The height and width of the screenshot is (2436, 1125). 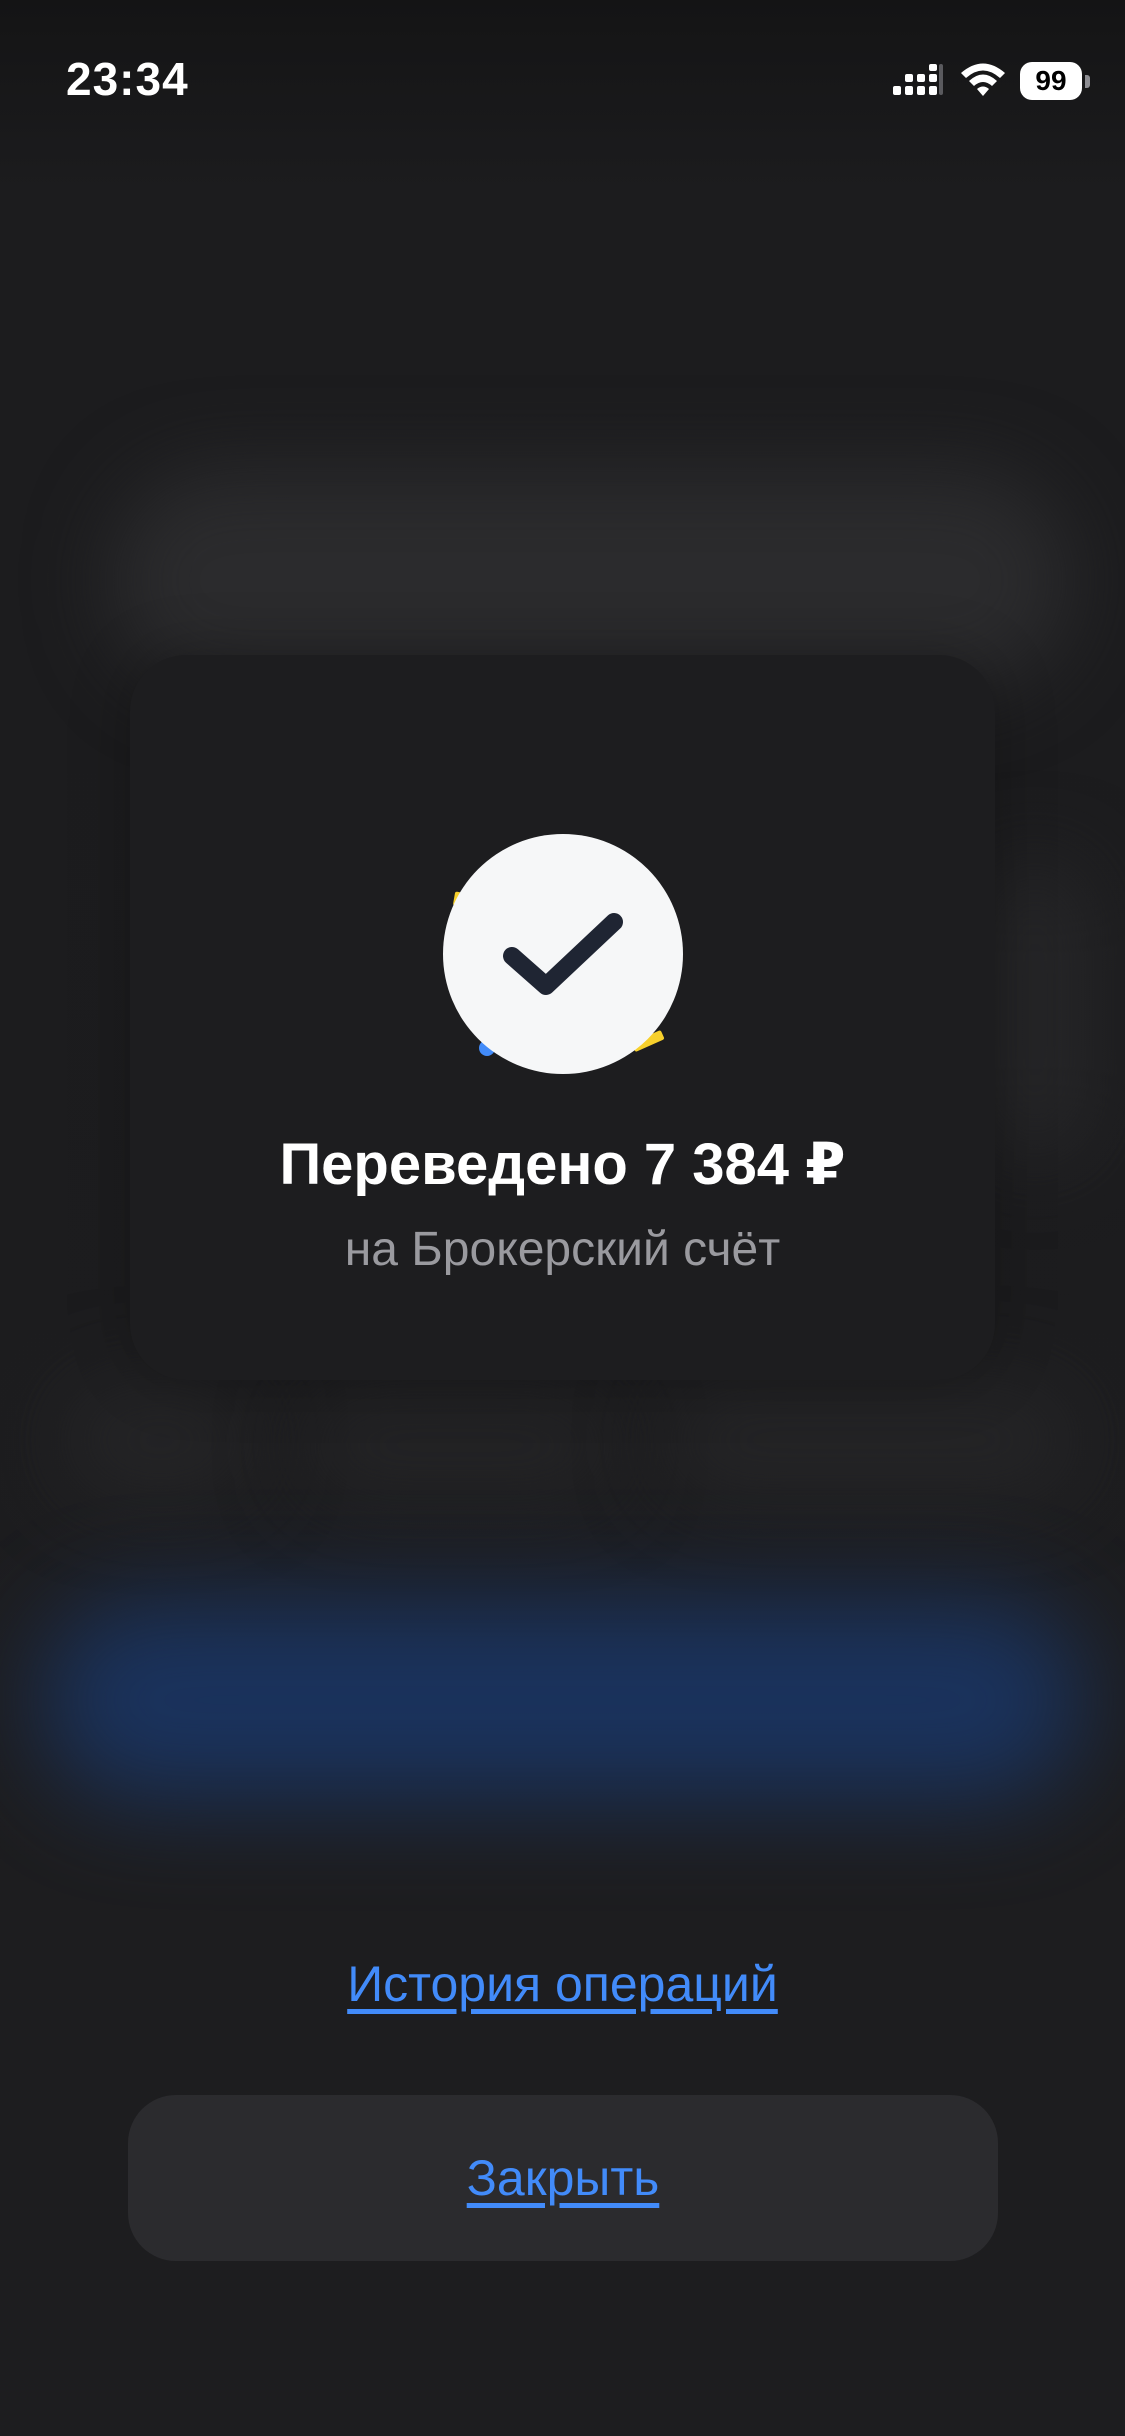 What do you see at coordinates (562, 1984) in the screenshot?
I see `operations-history-link: История операций` at bounding box center [562, 1984].